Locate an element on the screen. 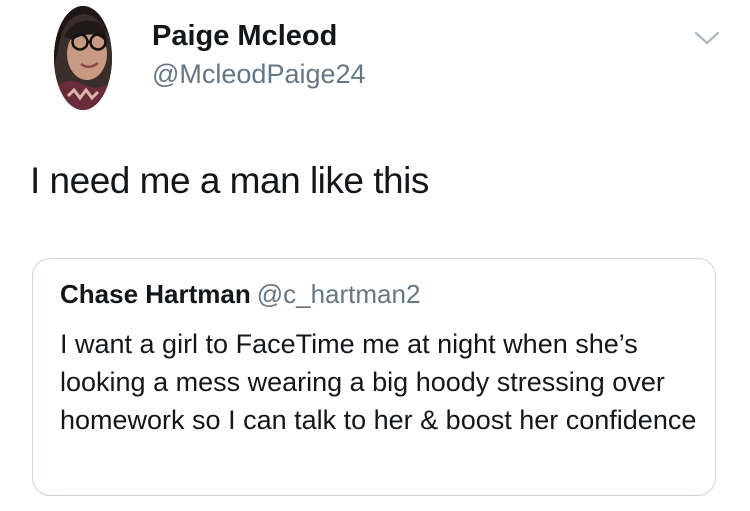 Image resolution: width=750 pixels, height=511 pixels. avatar-photo is located at coordinates (83, 58).